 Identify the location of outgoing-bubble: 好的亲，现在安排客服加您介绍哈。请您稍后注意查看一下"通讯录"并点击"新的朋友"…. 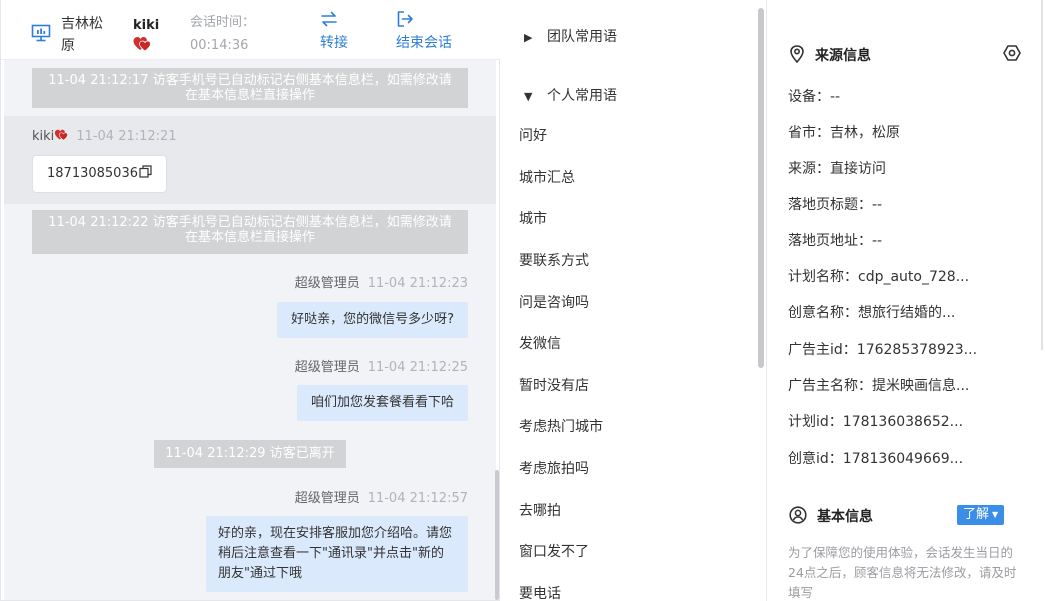
(337, 554).